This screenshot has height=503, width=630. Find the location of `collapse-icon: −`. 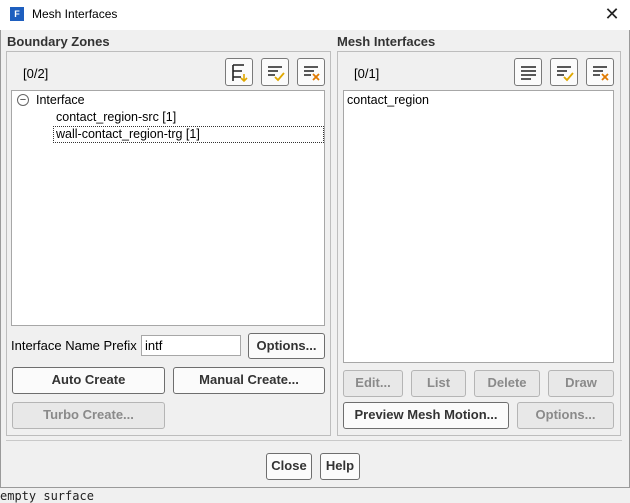

collapse-icon: − is located at coordinates (23, 100).